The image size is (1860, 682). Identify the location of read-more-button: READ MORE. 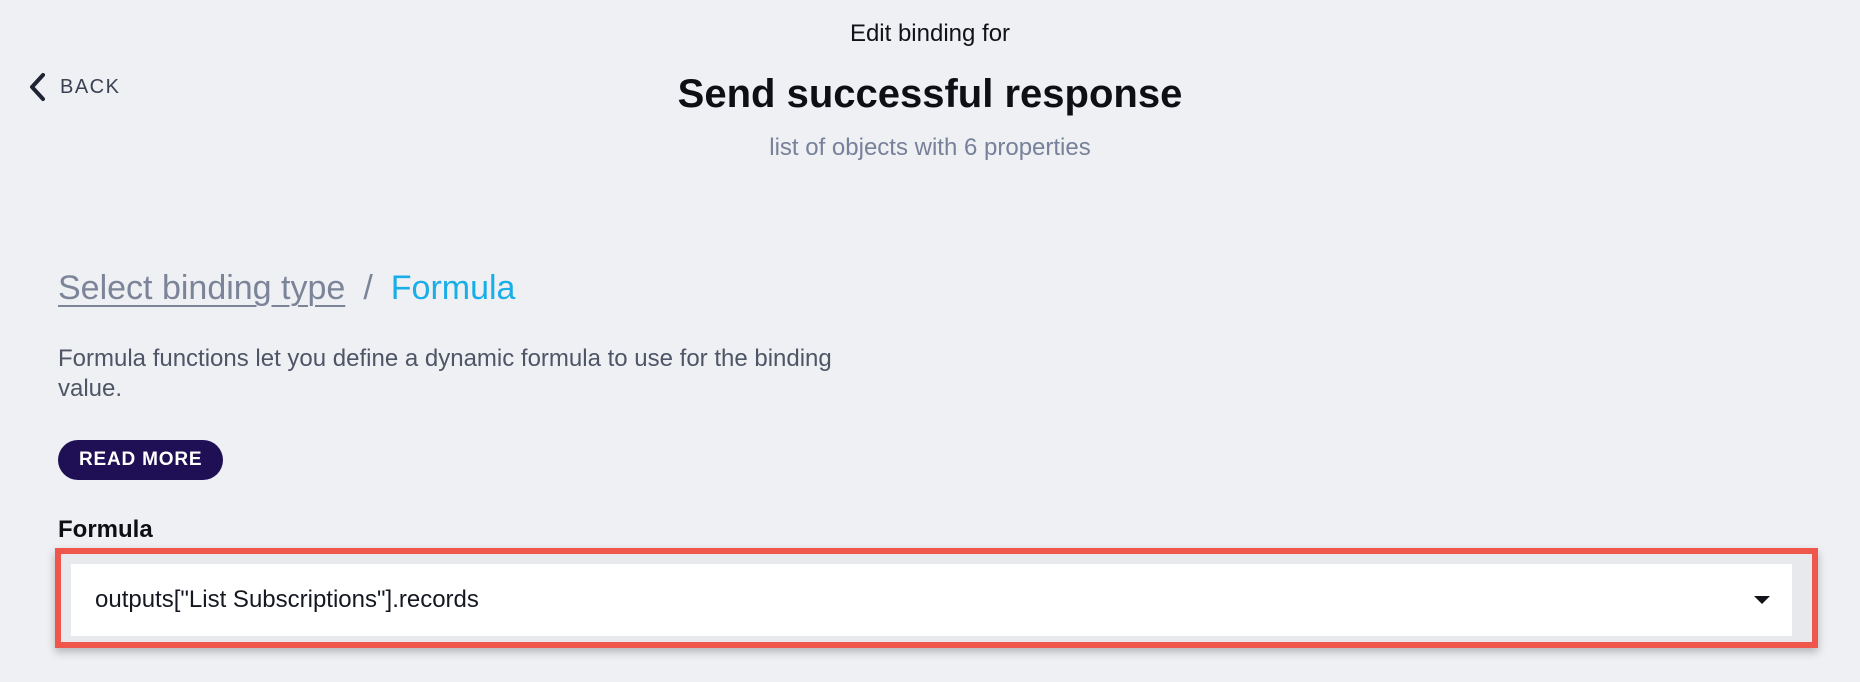
(141, 460).